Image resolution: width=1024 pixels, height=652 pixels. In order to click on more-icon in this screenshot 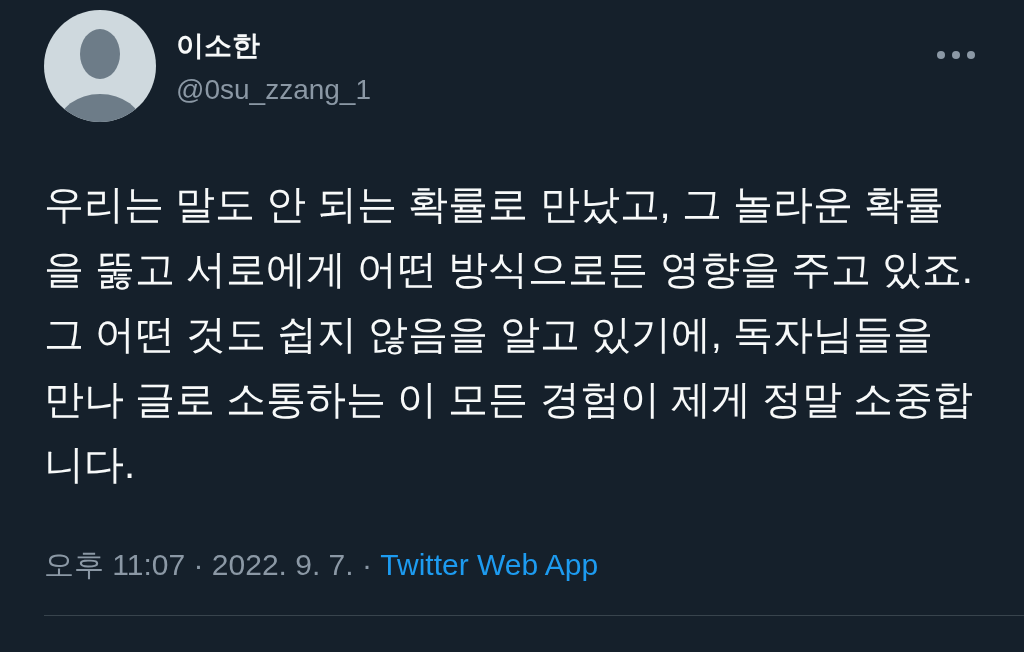, I will do `click(956, 55)`.